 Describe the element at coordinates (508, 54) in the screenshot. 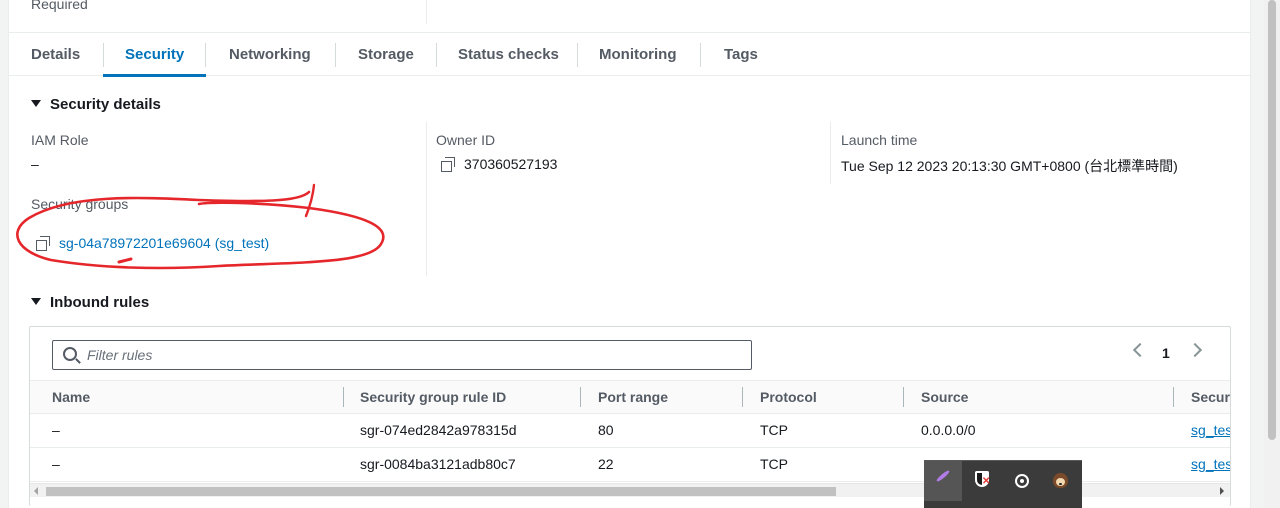

I see `tab-status-checks: Status checks` at that location.